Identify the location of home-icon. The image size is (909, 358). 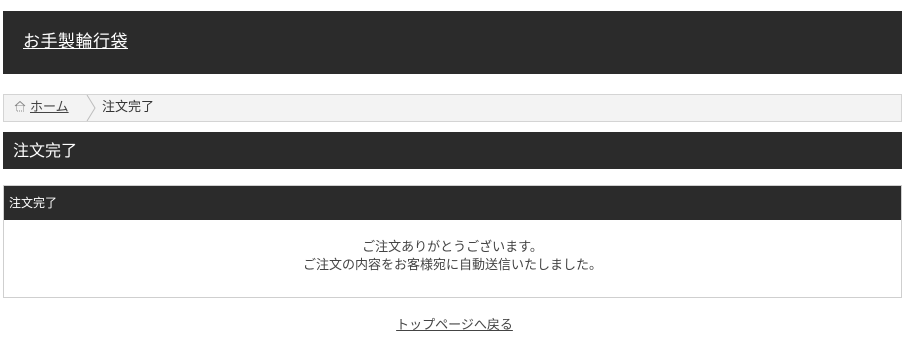
(20, 106).